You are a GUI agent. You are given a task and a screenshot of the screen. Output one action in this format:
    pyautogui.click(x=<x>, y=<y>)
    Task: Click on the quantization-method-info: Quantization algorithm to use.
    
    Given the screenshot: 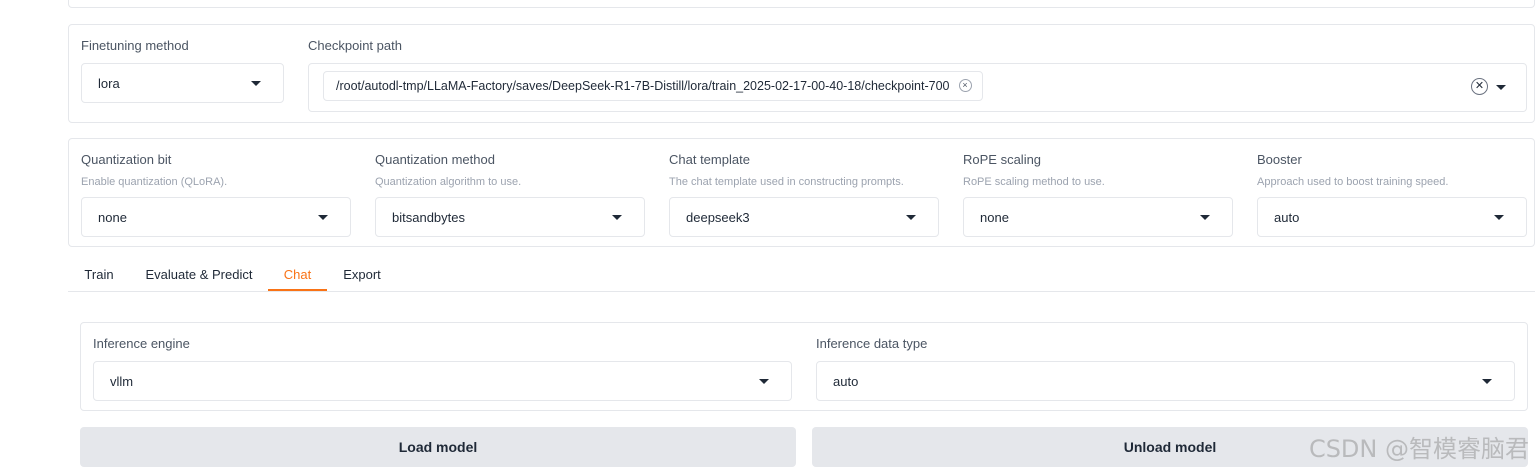 What is the action you would take?
    pyautogui.click(x=448, y=182)
    